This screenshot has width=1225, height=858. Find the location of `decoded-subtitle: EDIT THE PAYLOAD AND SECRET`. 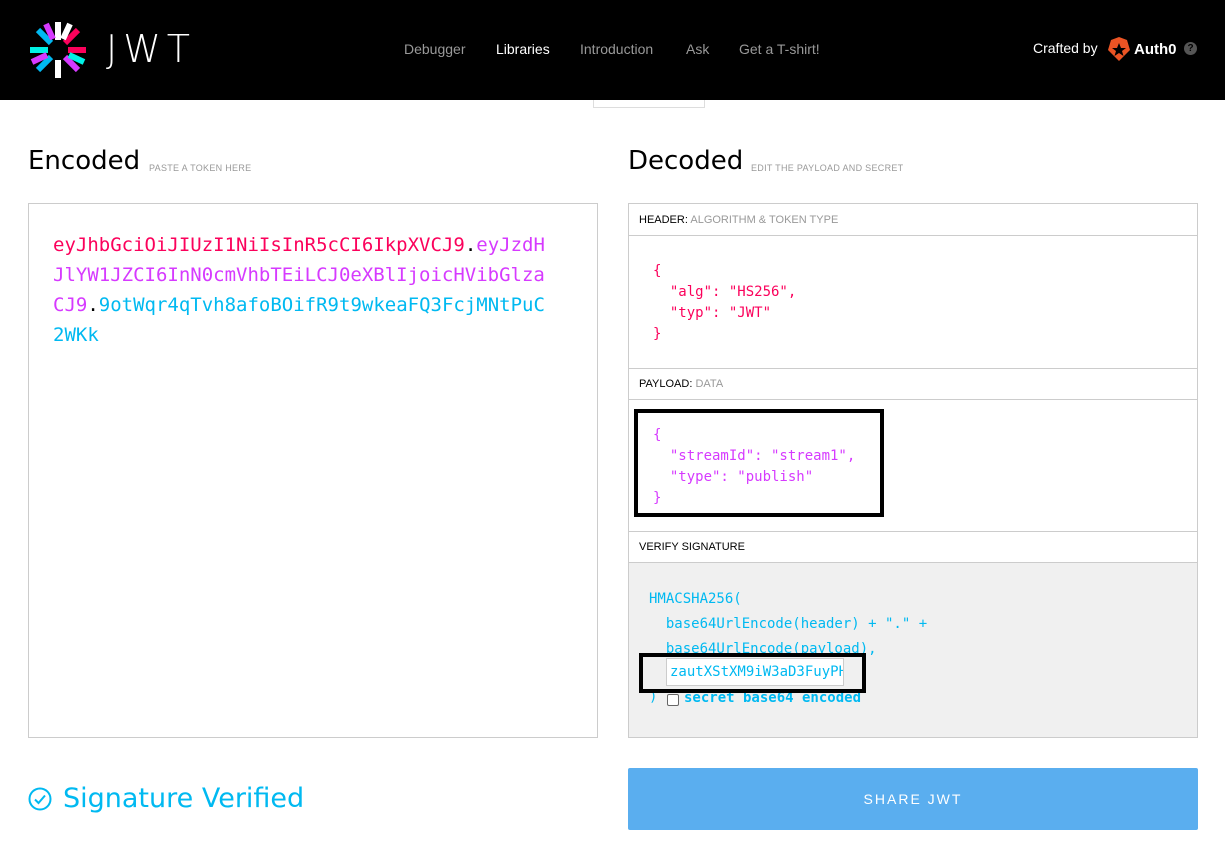

decoded-subtitle: EDIT THE PAYLOAD AND SECRET is located at coordinates (827, 168).